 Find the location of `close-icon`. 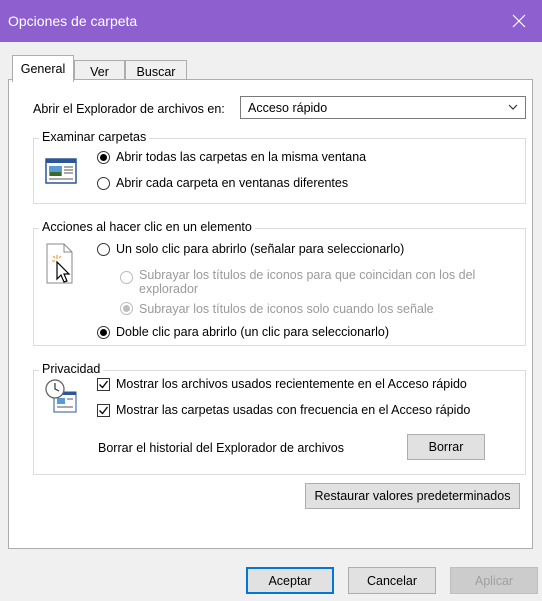

close-icon is located at coordinates (519, 21).